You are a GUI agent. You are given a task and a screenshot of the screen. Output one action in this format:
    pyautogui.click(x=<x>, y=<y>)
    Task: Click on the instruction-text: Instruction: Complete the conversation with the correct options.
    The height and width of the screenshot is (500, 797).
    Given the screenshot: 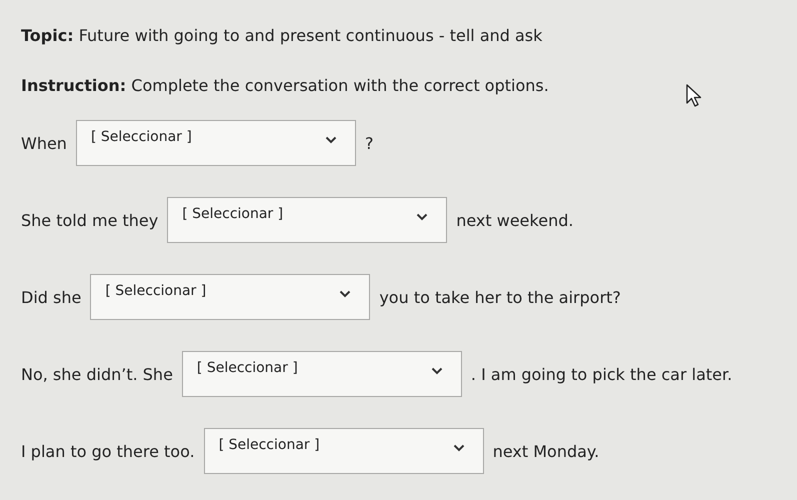 What is the action you would take?
    pyautogui.click(x=285, y=86)
    